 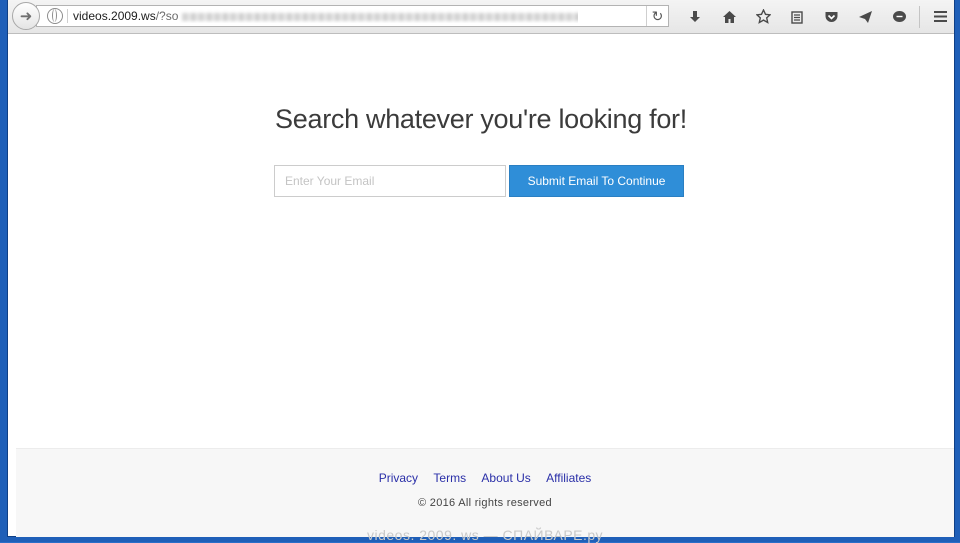 What do you see at coordinates (695, 16) in the screenshot?
I see `download-icon` at bounding box center [695, 16].